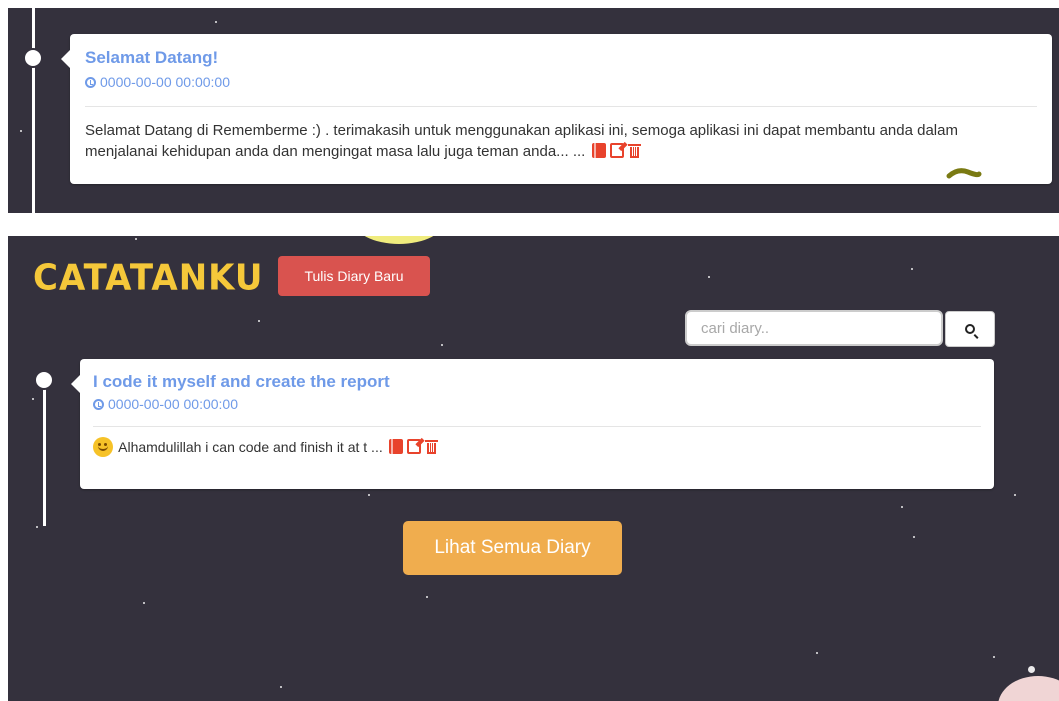 The width and height of the screenshot is (1059, 701). I want to click on moon, so click(399, 240).